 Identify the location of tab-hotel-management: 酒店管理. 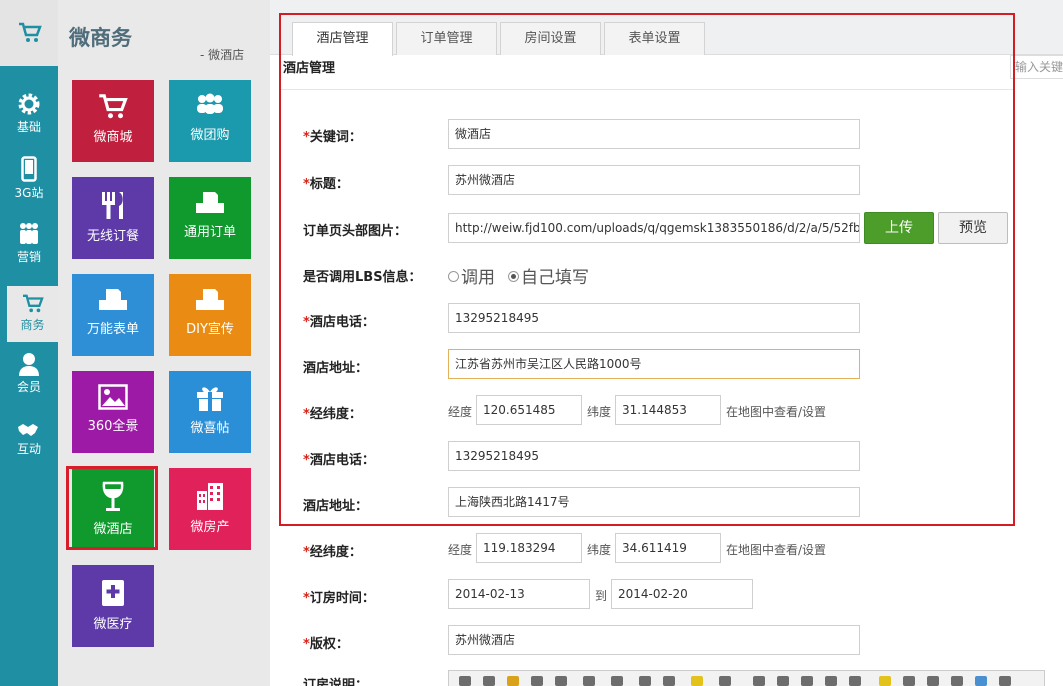
(342, 39).